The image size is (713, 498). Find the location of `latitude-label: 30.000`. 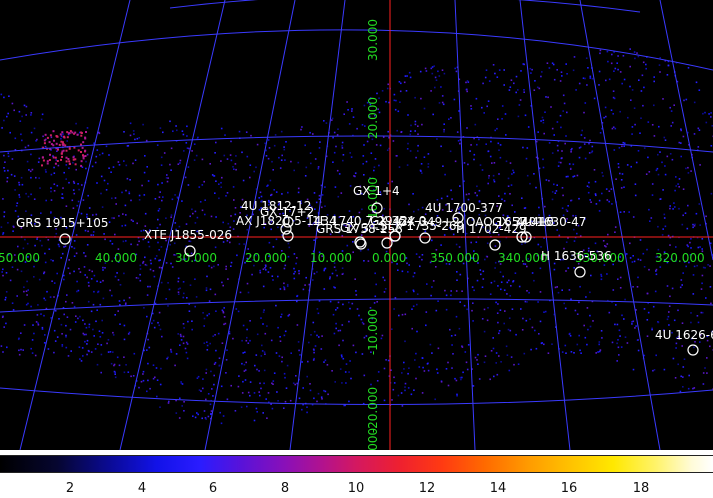

latitude-label: 30.000 is located at coordinates (373, 40).